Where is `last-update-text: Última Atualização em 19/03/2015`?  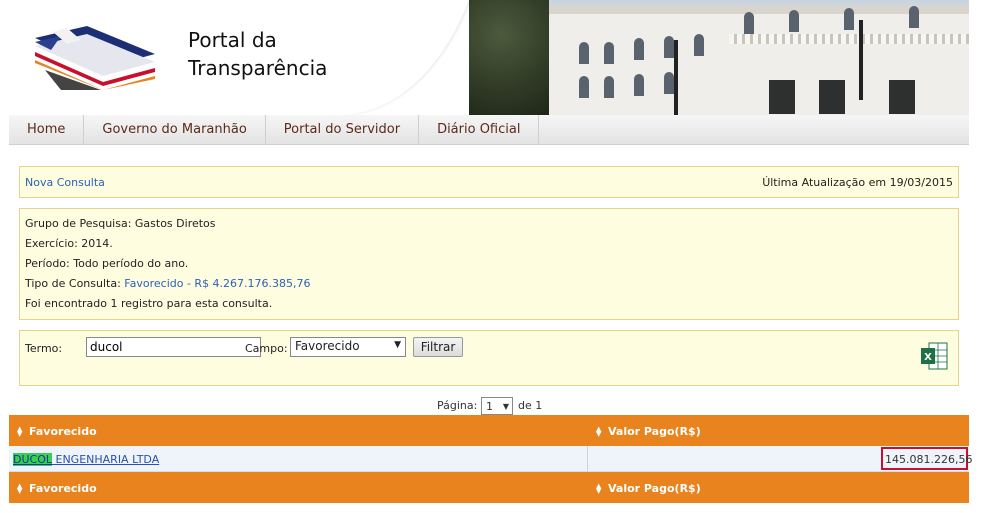
last-update-text: Última Atualização em 19/03/2015 is located at coordinates (857, 182).